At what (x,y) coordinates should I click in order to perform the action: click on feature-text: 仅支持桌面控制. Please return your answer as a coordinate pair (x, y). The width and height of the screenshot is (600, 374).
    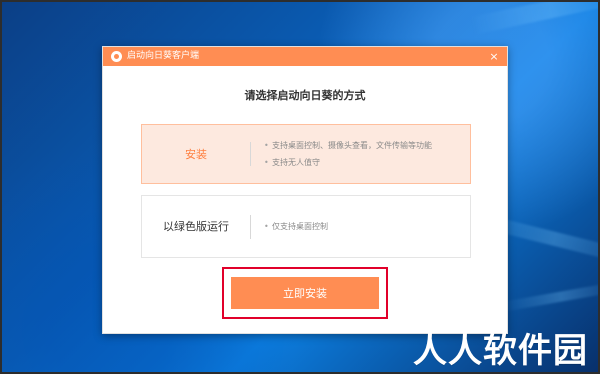
    Looking at the image, I should click on (300, 226).